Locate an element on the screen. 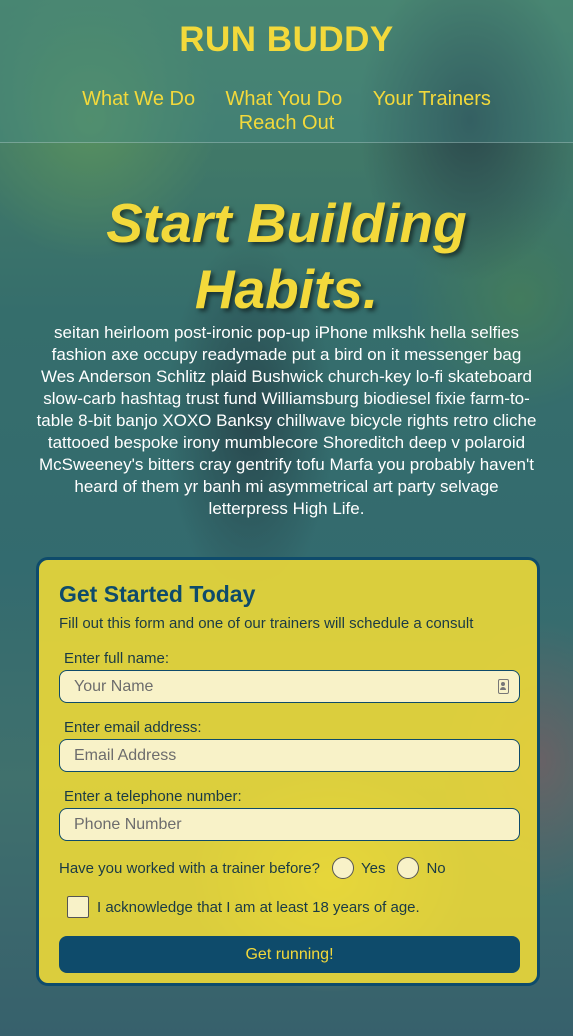 The width and height of the screenshot is (573, 1036). hero-title-line-2: Habits. is located at coordinates (286, 289).